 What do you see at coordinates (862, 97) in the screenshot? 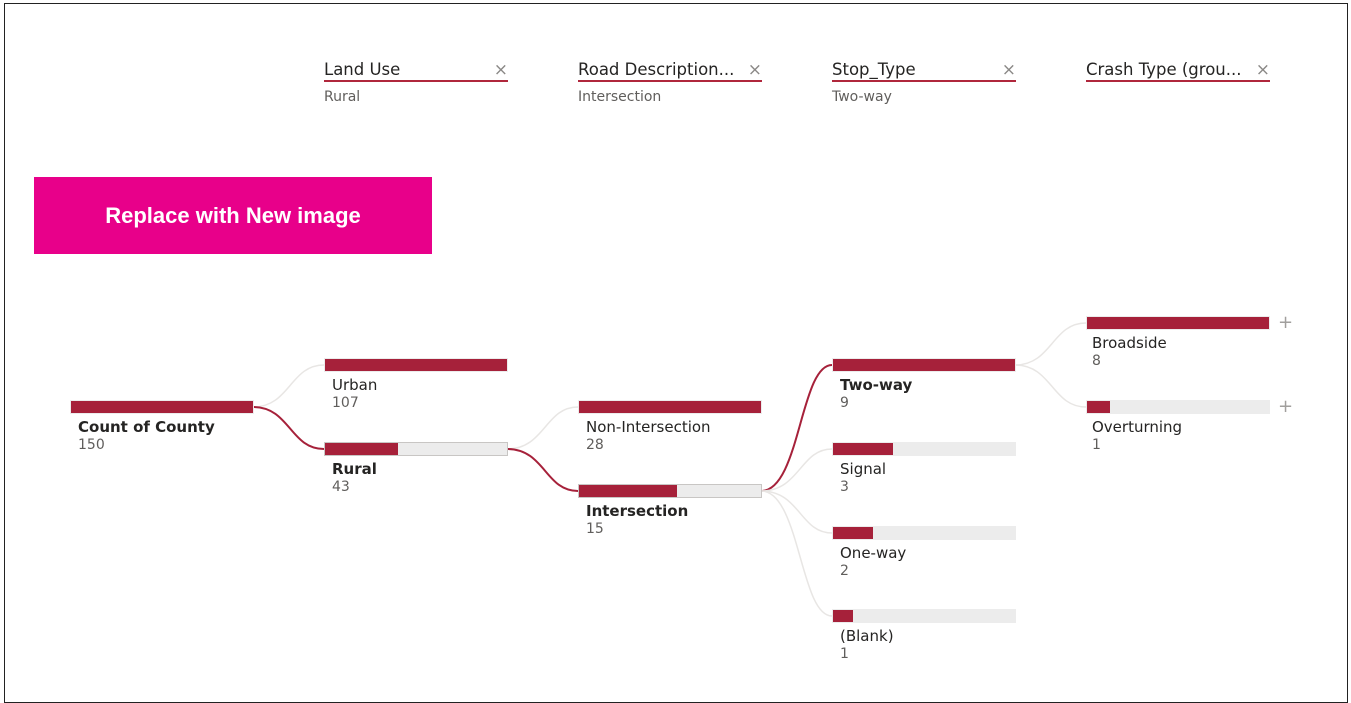
I see `level-selected-value: Two-way` at bounding box center [862, 97].